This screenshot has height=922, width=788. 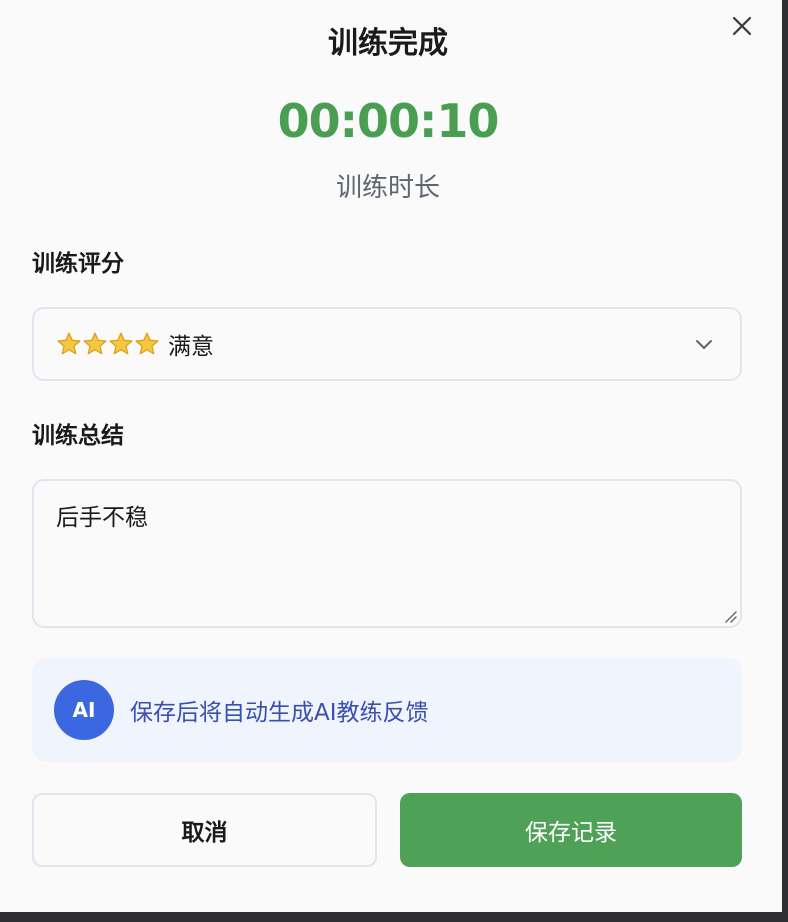 What do you see at coordinates (388, 43) in the screenshot?
I see `dialog-title: 训练完成` at bounding box center [388, 43].